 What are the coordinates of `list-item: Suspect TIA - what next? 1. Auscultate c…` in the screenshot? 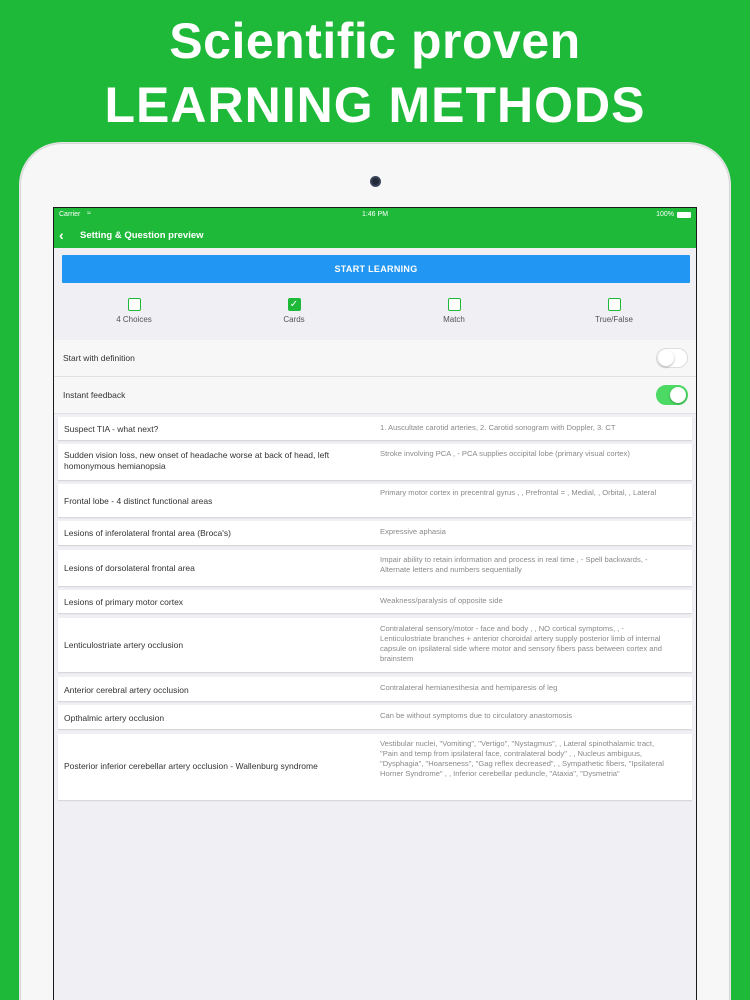 It's located at (375, 428).